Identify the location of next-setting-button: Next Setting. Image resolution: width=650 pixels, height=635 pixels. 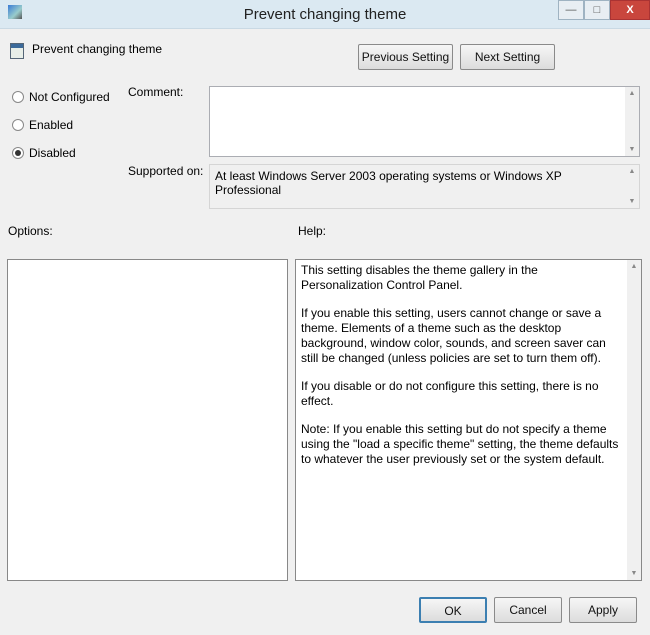
(507, 57).